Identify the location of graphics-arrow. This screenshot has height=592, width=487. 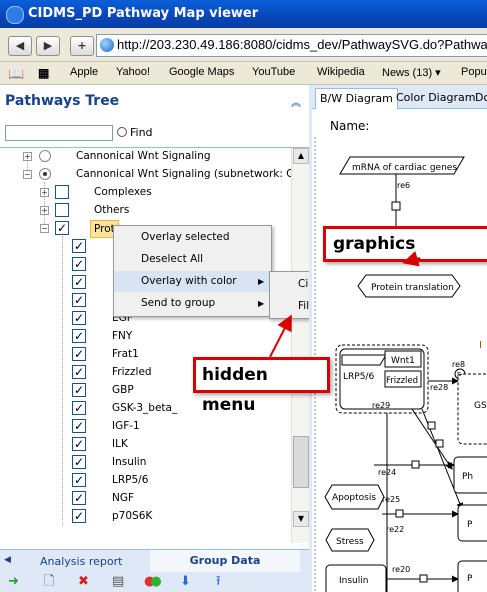
(411, 259).